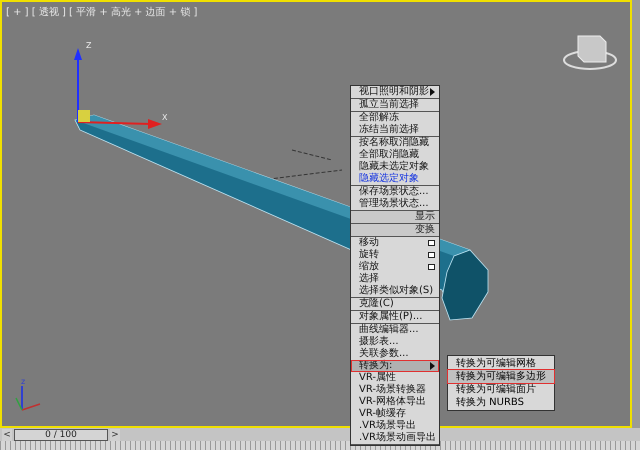  Describe the element at coordinates (501, 389) in the screenshot. I see `submenu-item: 转换为可编辑面片` at that location.